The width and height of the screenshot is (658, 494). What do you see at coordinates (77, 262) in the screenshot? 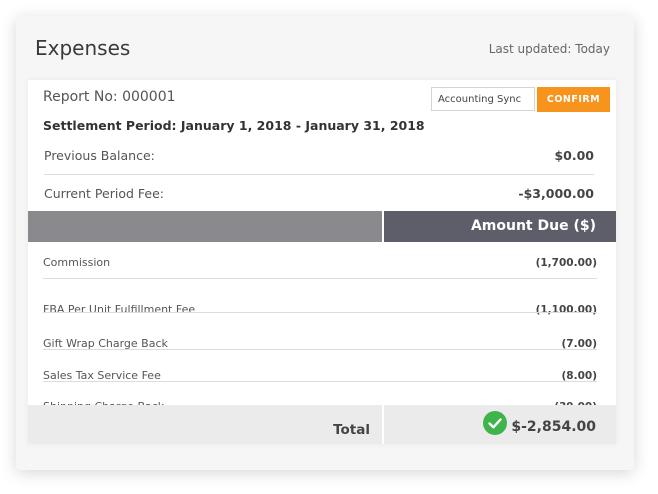
I see `item-label: Commission` at bounding box center [77, 262].